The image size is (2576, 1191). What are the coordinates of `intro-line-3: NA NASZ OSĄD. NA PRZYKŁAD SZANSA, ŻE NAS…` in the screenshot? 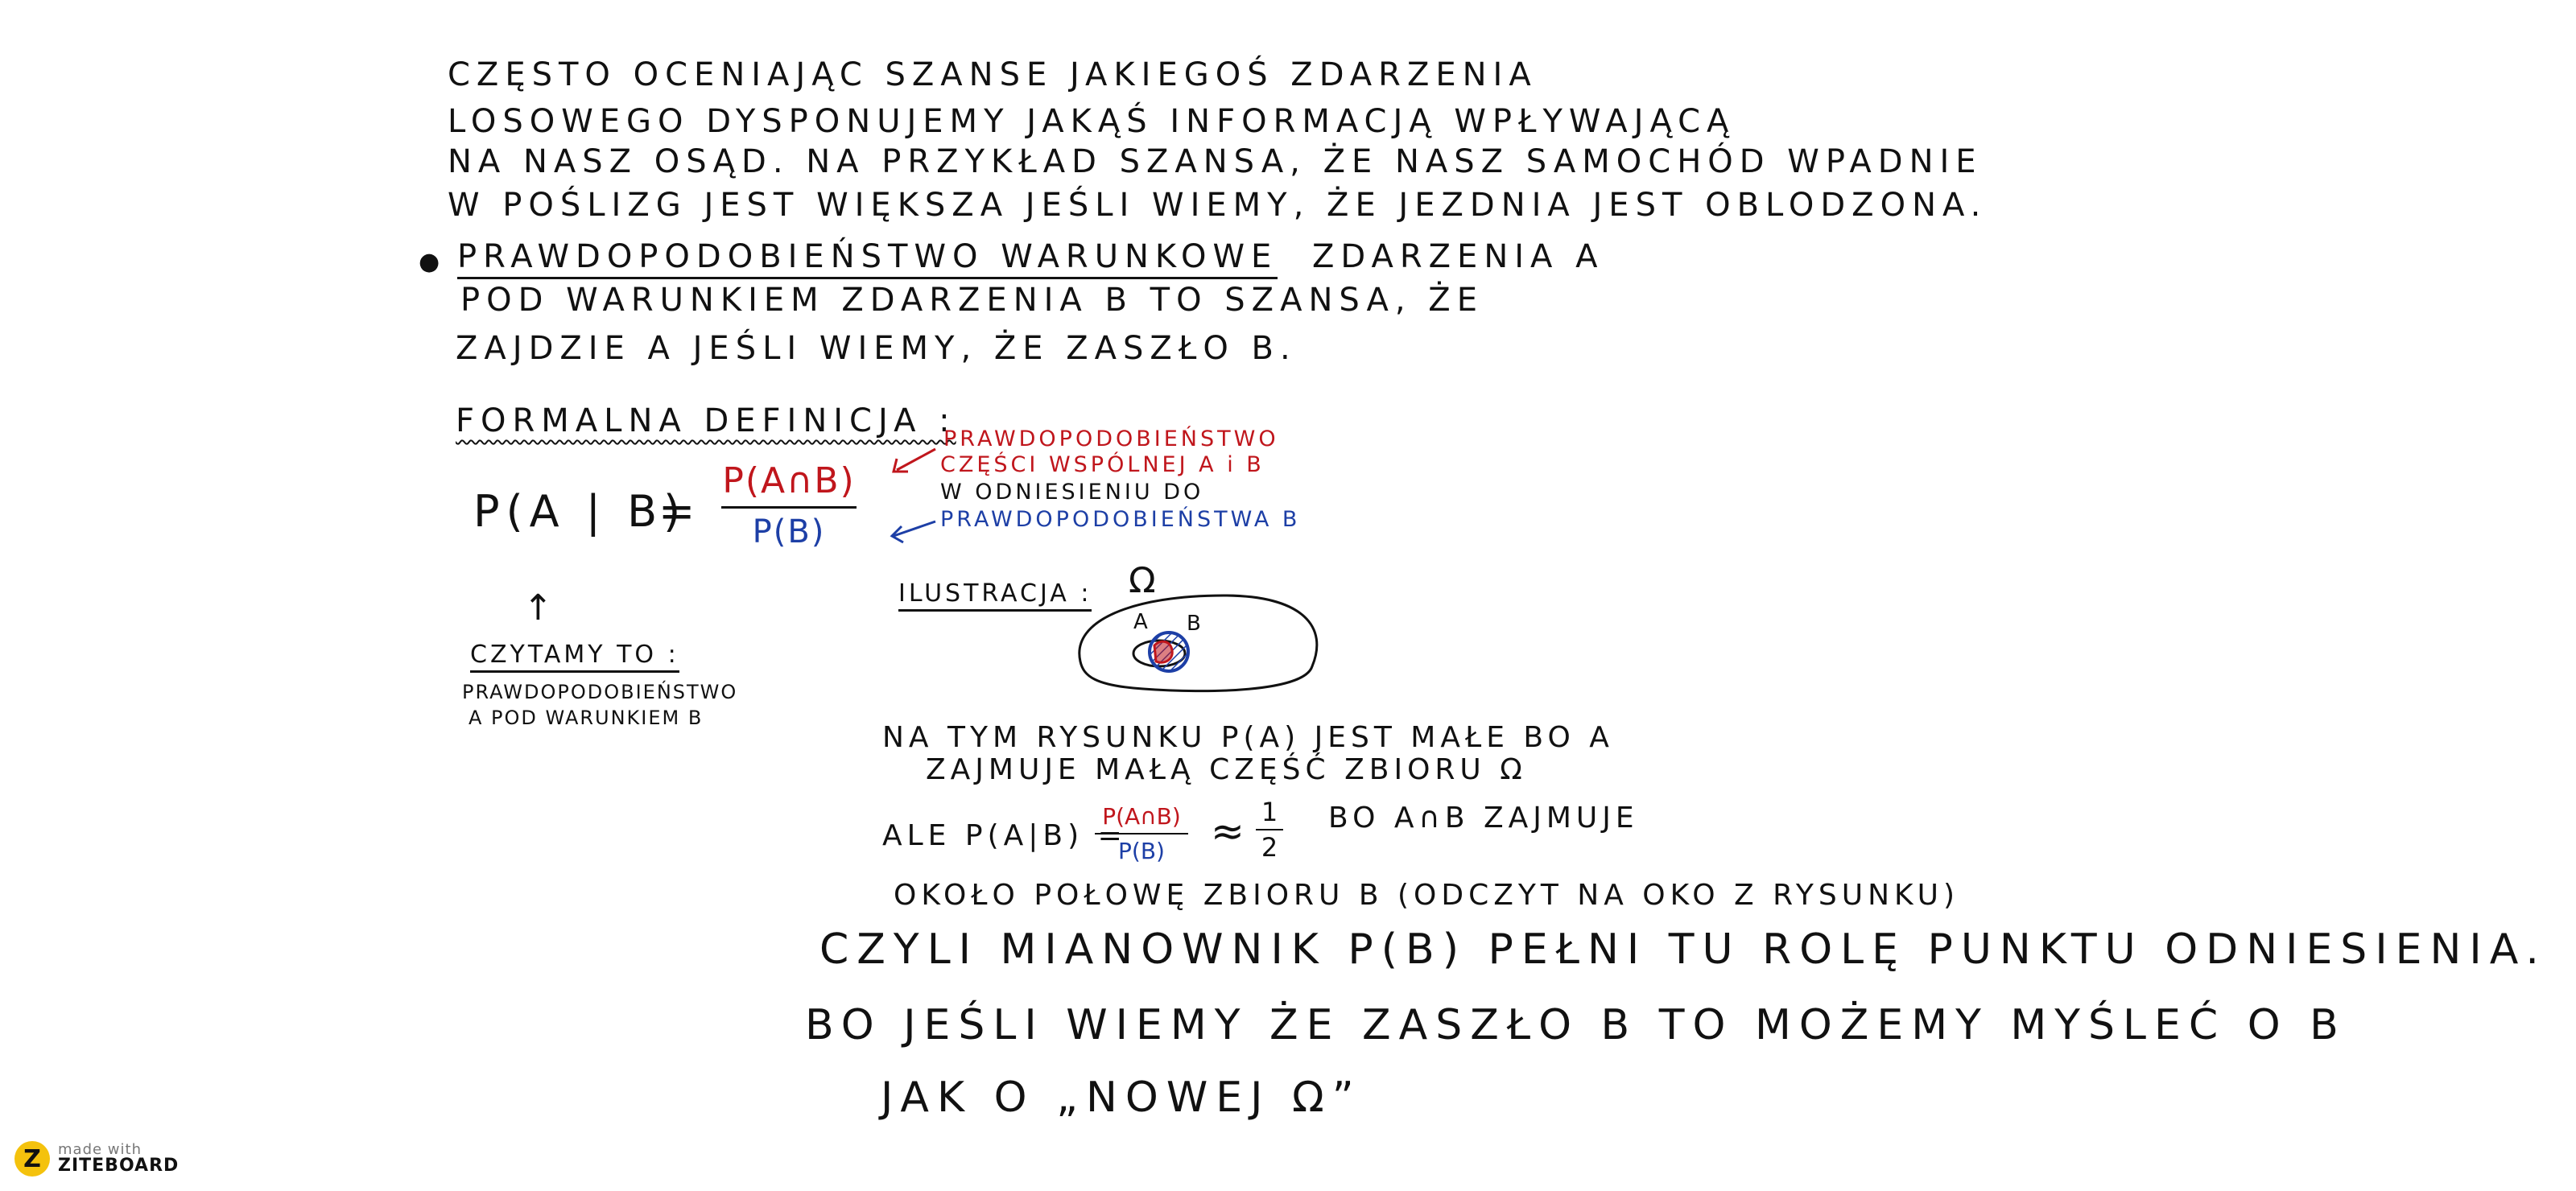 It's located at (1215, 161).